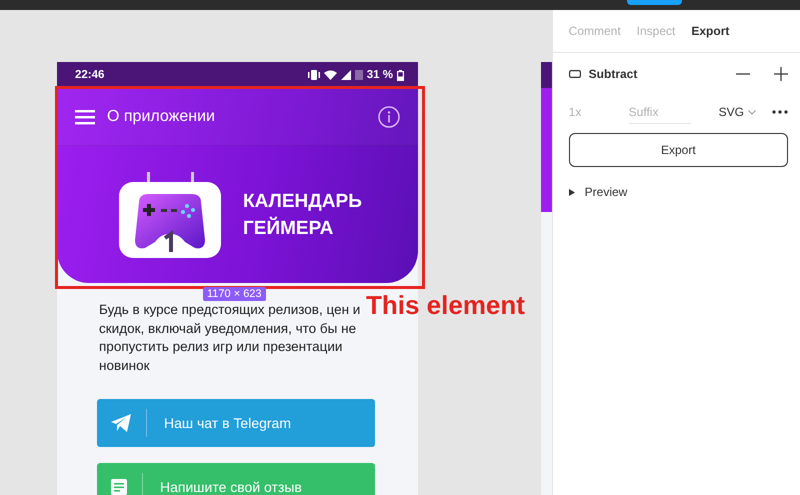  I want to click on scale-value: 1x, so click(575, 112).